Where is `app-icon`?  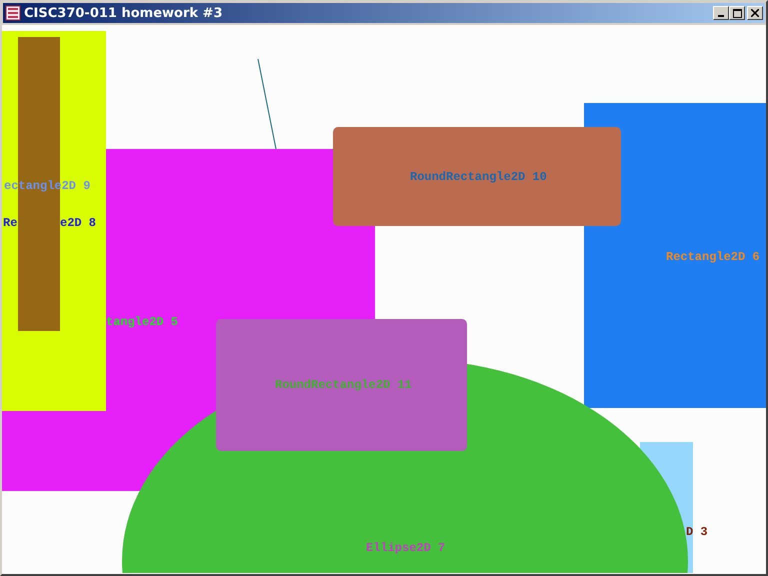
app-icon is located at coordinates (13, 13).